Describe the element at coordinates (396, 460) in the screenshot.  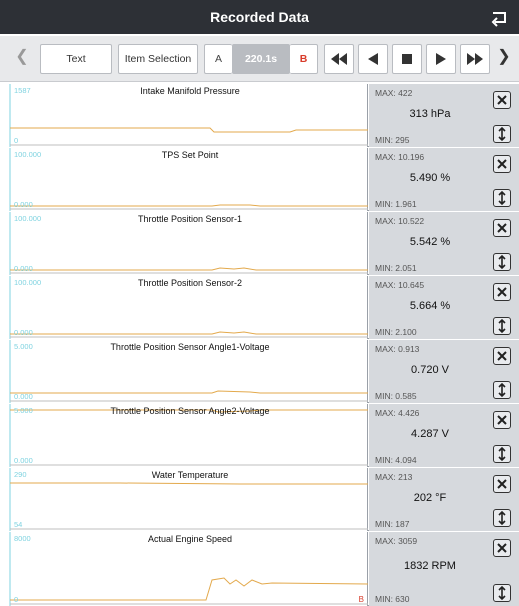
I see `min-value: MIN: 4.094` at that location.